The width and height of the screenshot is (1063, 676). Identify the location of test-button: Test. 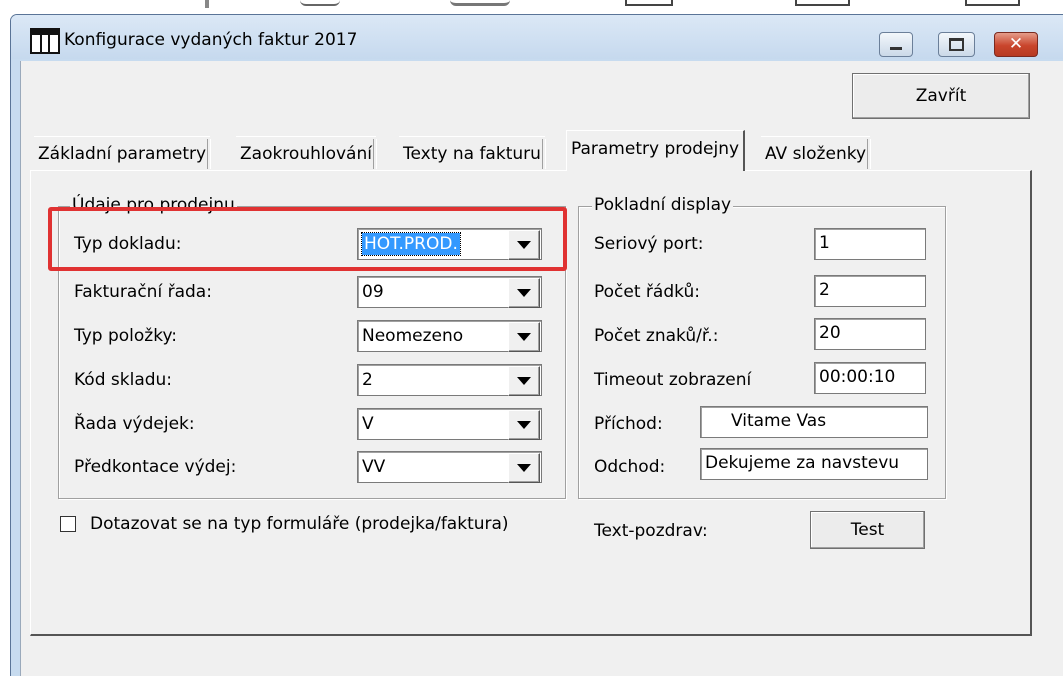
(867, 530).